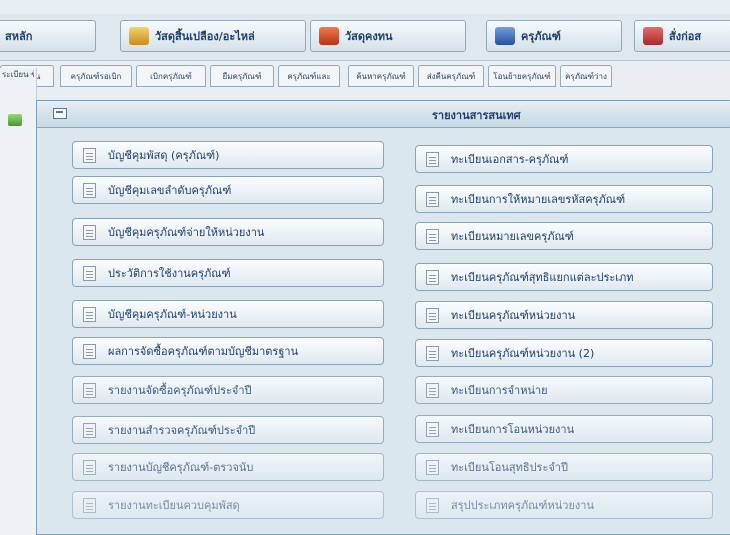 This screenshot has width=730, height=535. Describe the element at coordinates (381, 76) in the screenshot. I see `tab-search: ค้นหาครุภัณฑ์` at that location.